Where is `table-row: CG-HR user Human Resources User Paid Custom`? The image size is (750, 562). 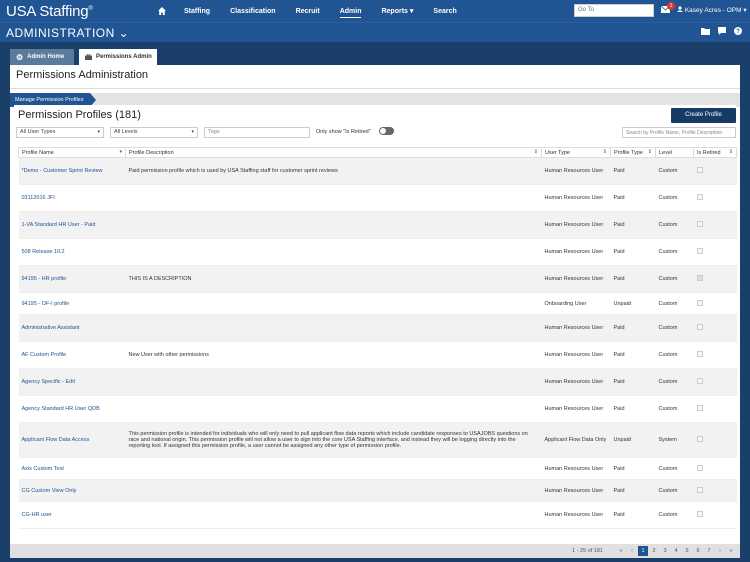 table-row: CG-HR user Human Resources User Paid Custom is located at coordinates (377, 515).